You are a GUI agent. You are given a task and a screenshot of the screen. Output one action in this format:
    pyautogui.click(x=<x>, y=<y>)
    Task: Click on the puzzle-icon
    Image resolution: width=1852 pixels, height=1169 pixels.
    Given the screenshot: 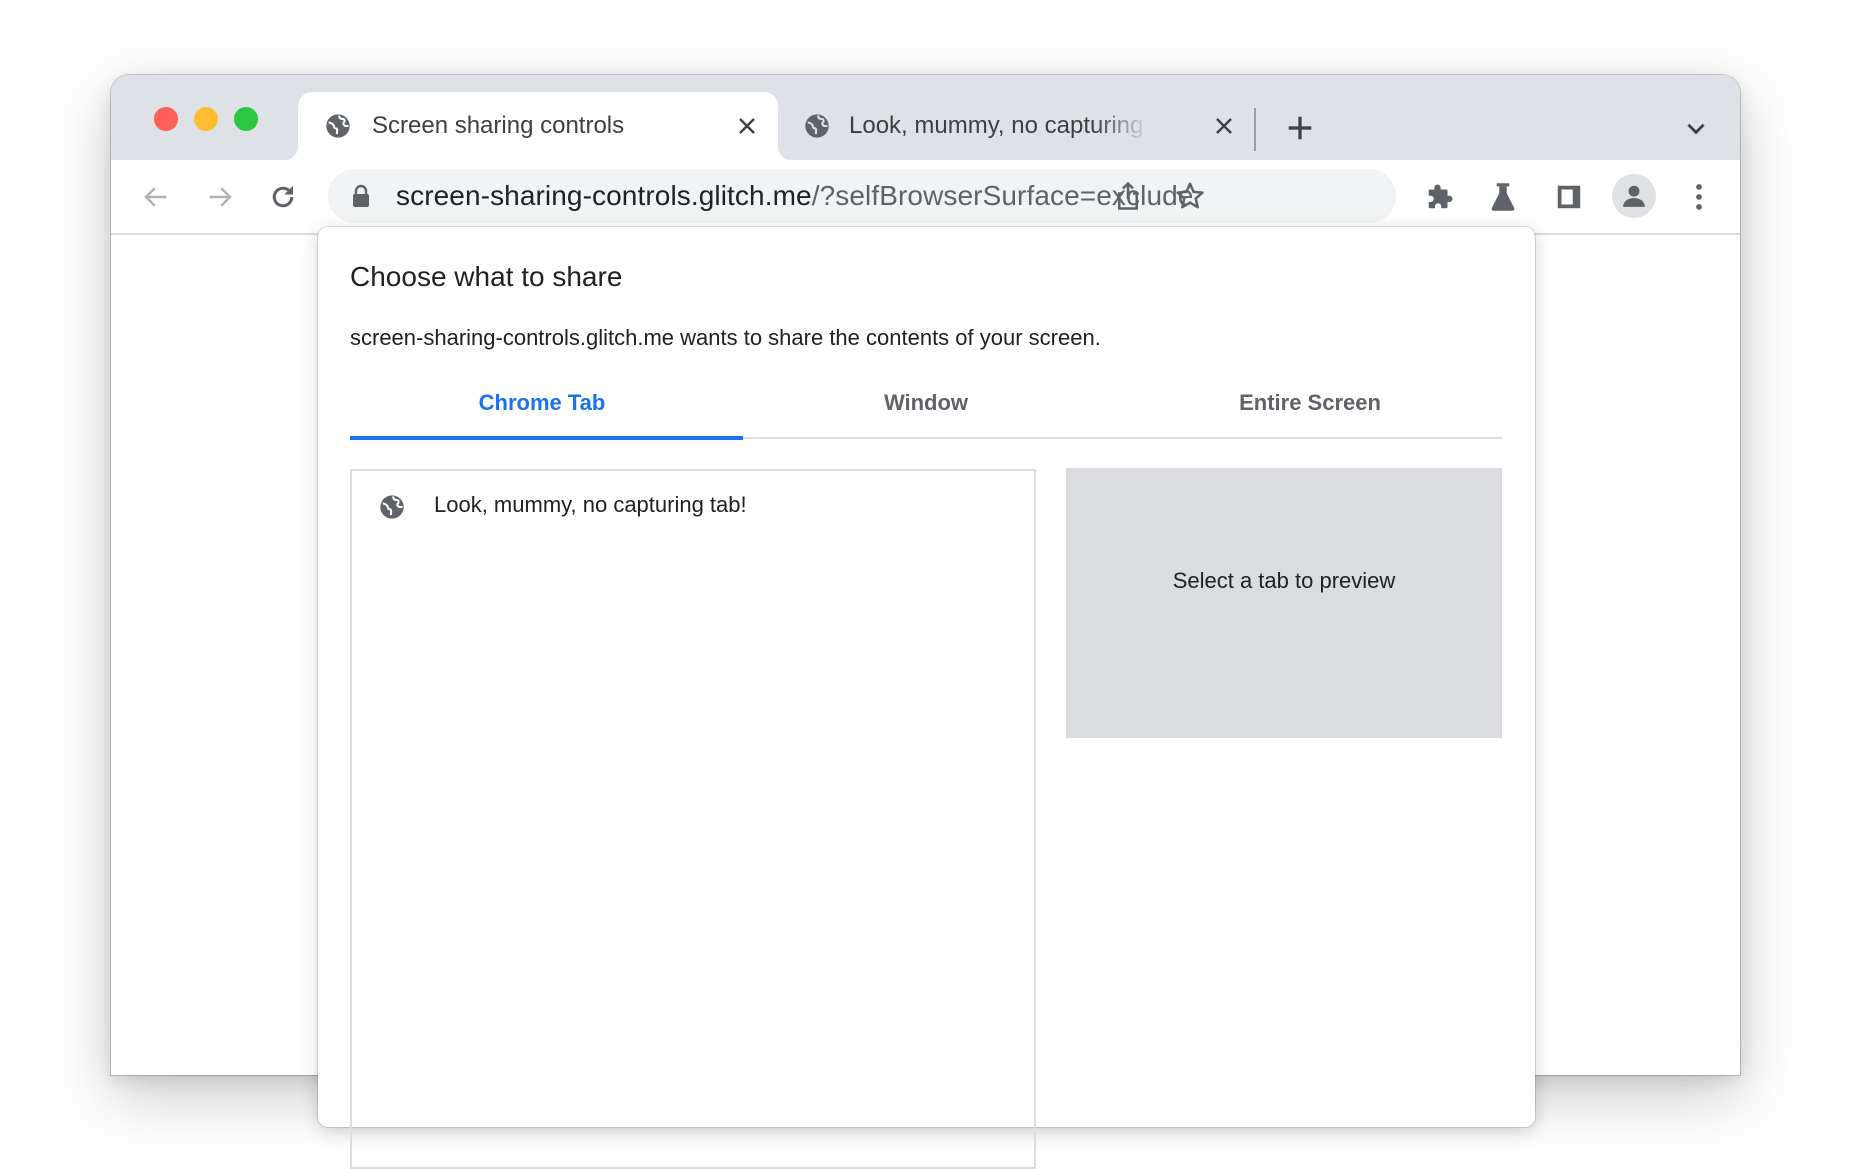 What is the action you would take?
    pyautogui.click(x=1440, y=197)
    